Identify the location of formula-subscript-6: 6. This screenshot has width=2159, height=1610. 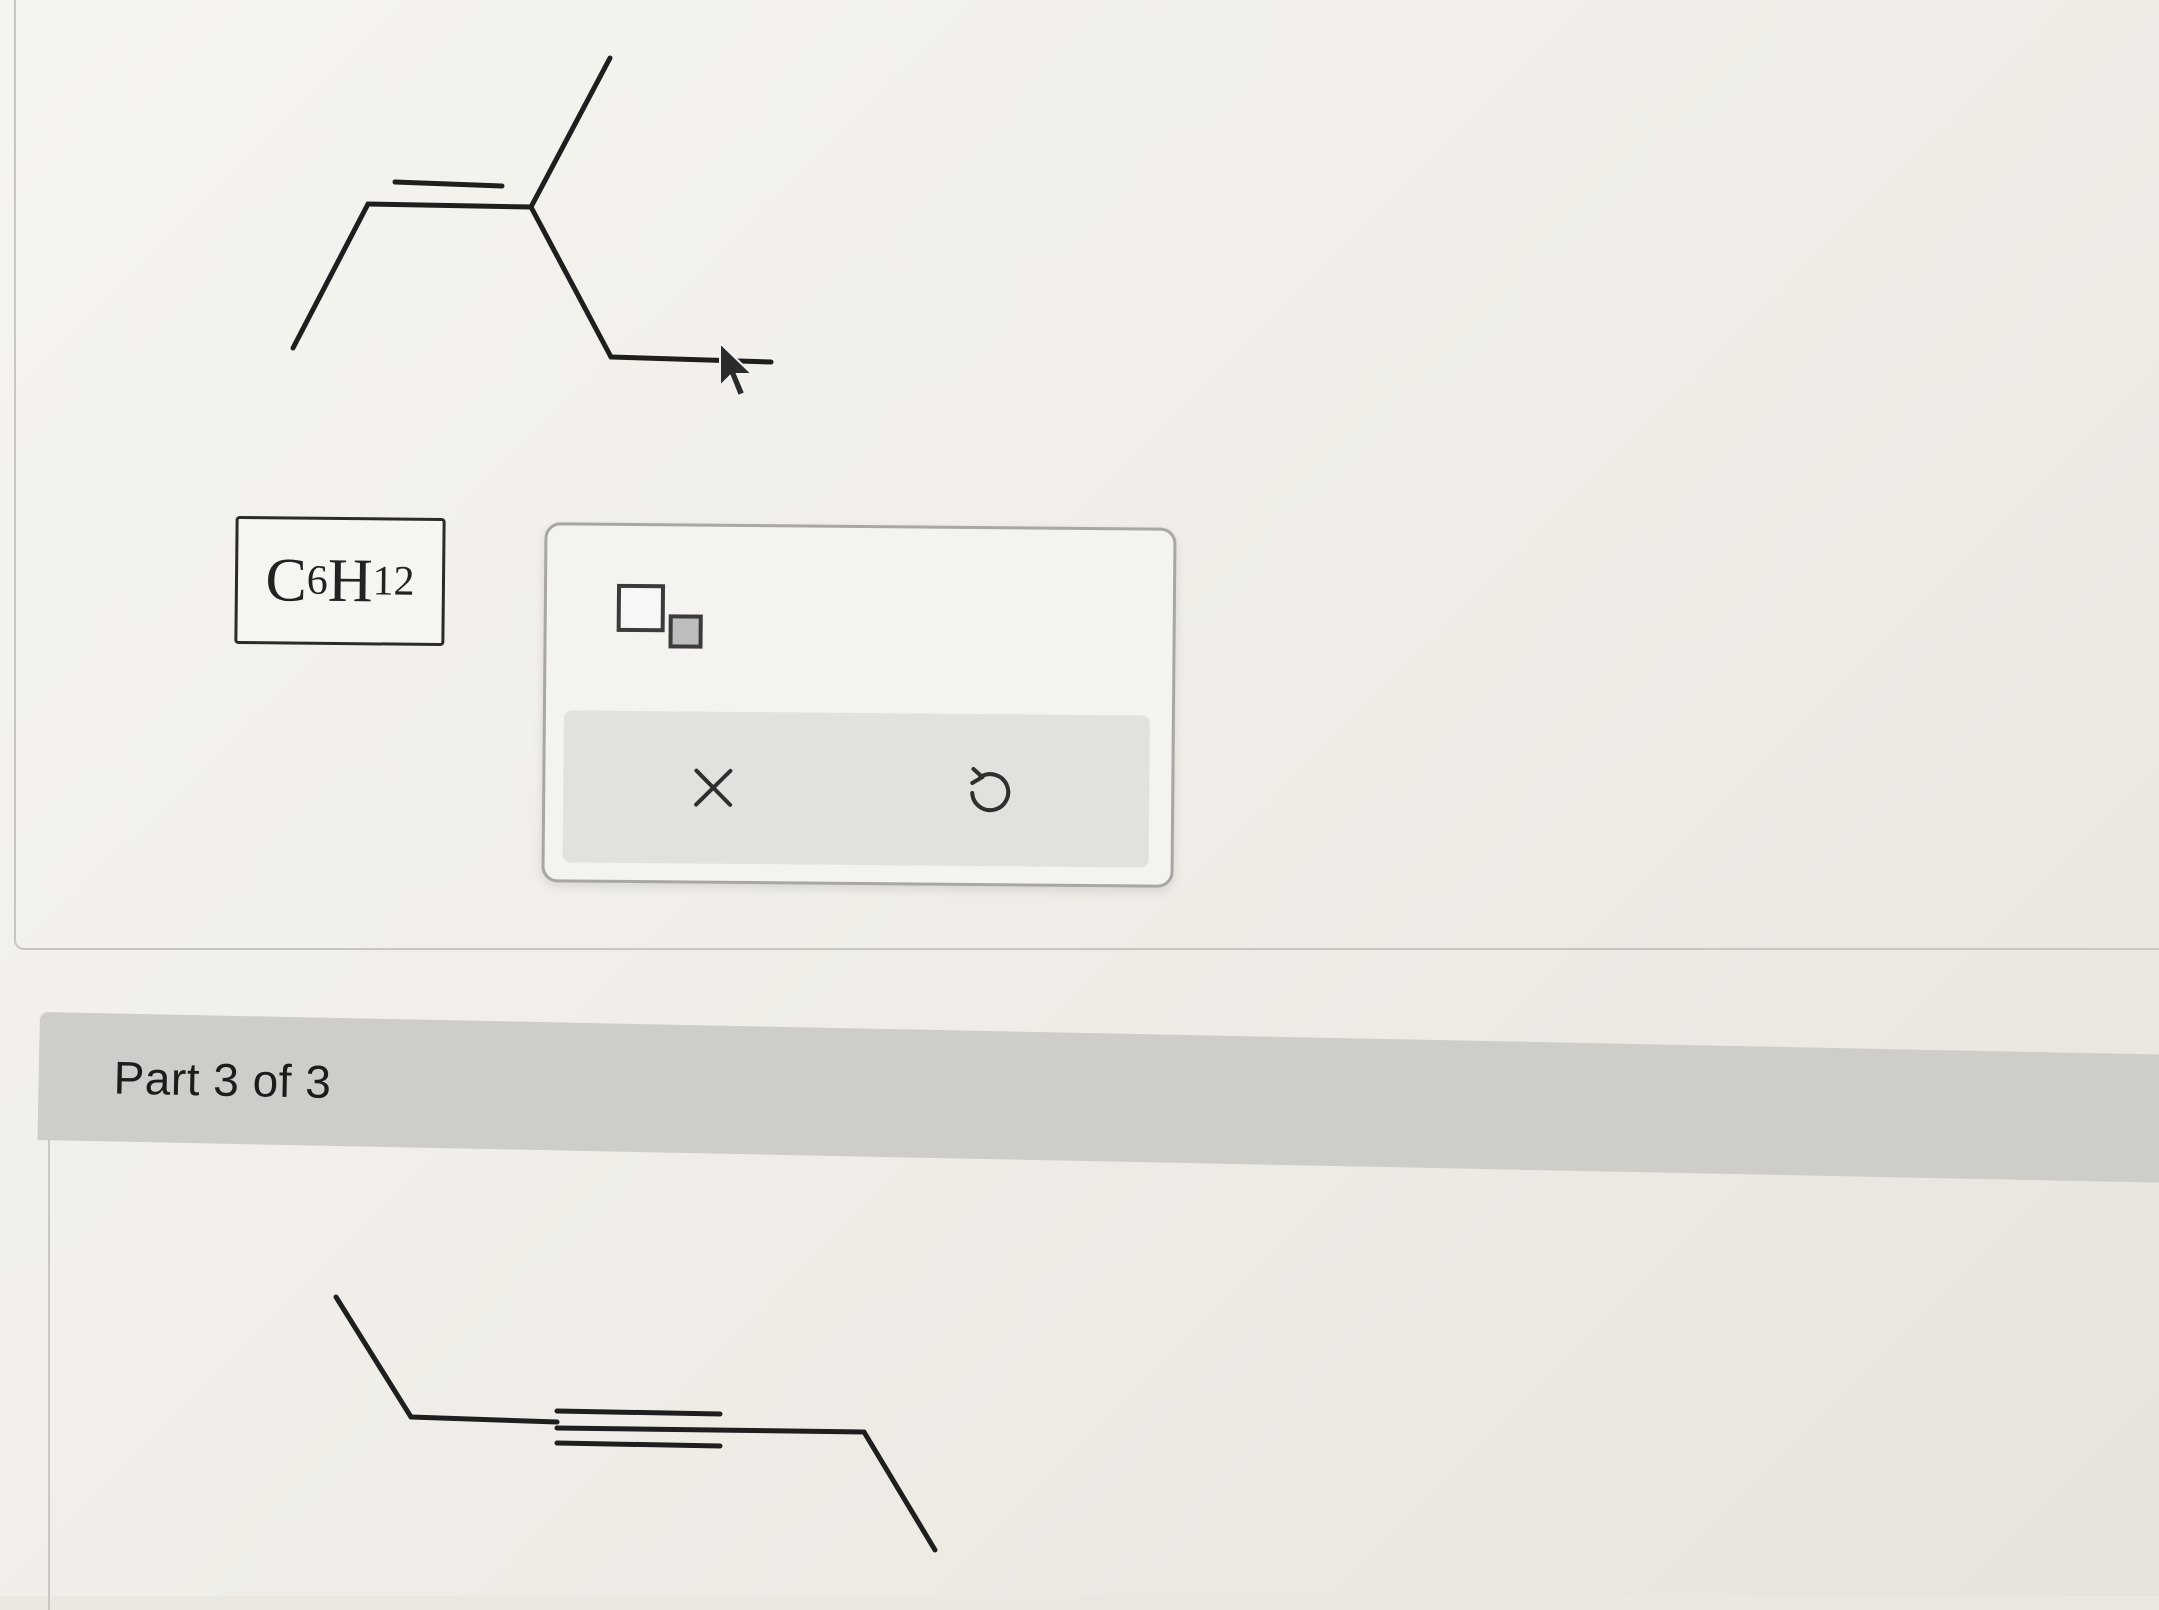
(317, 580).